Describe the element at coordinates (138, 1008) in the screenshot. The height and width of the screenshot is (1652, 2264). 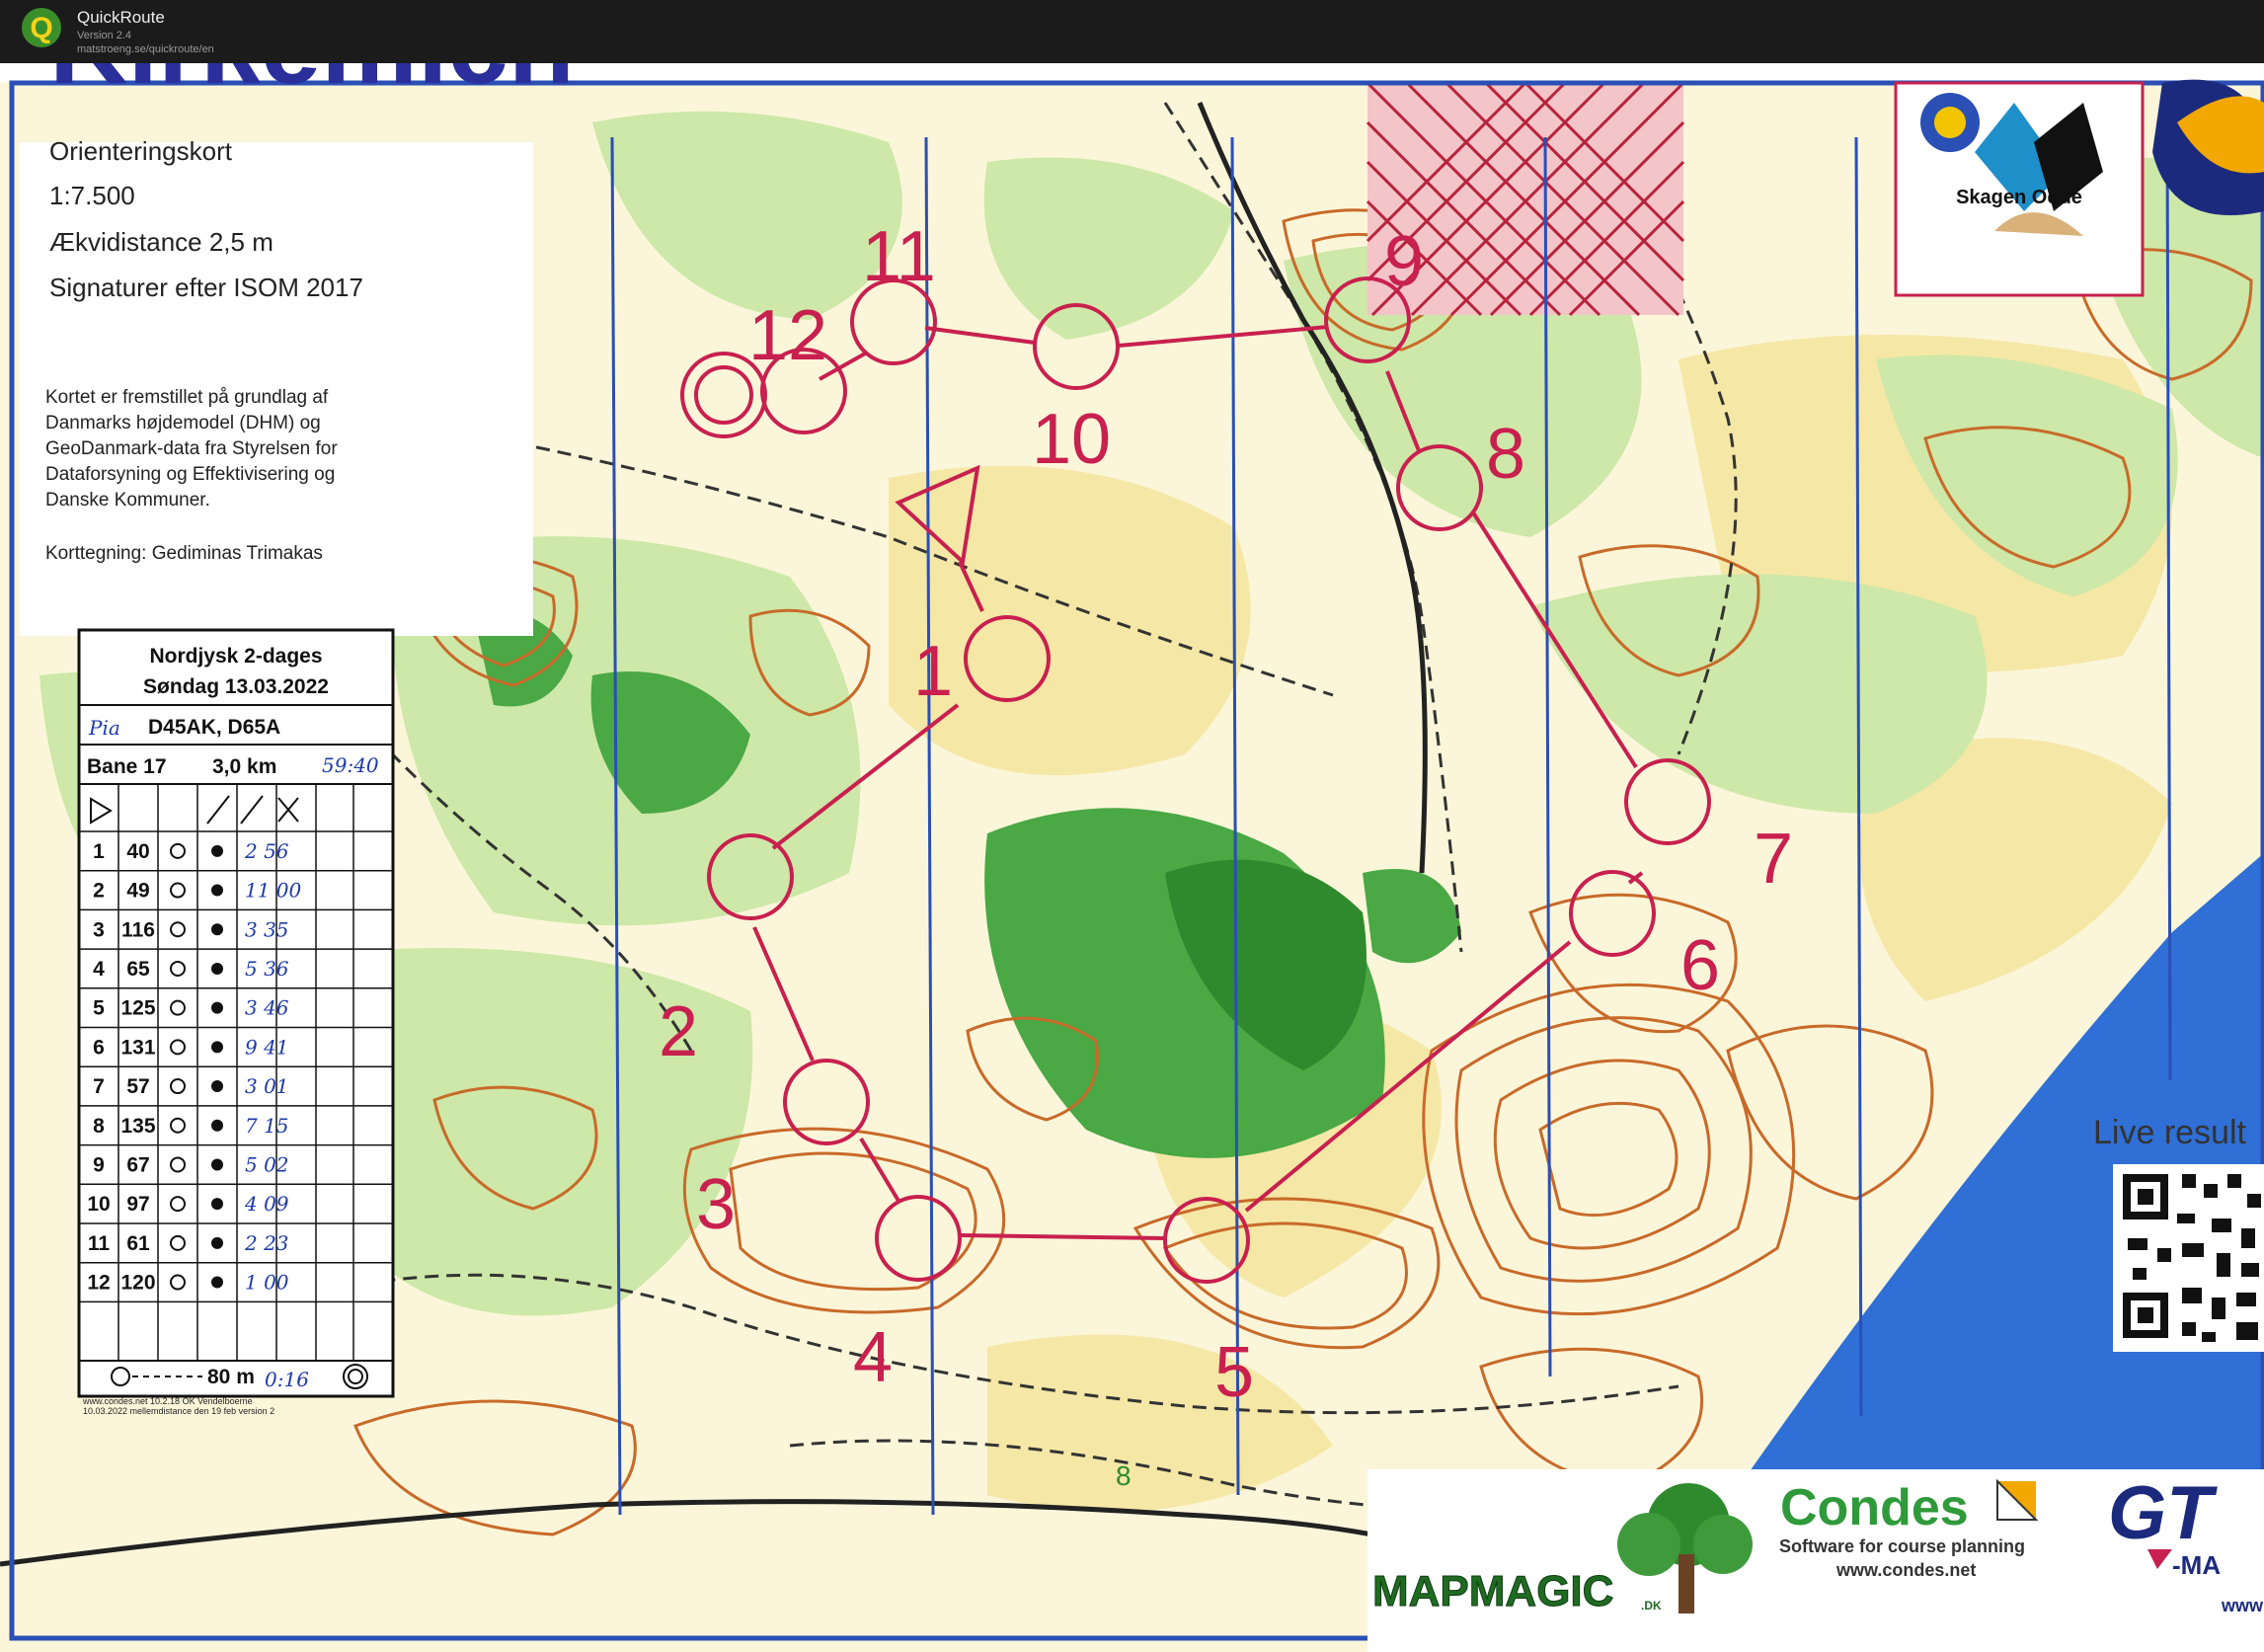
I see `card-row-code: 125` at that location.